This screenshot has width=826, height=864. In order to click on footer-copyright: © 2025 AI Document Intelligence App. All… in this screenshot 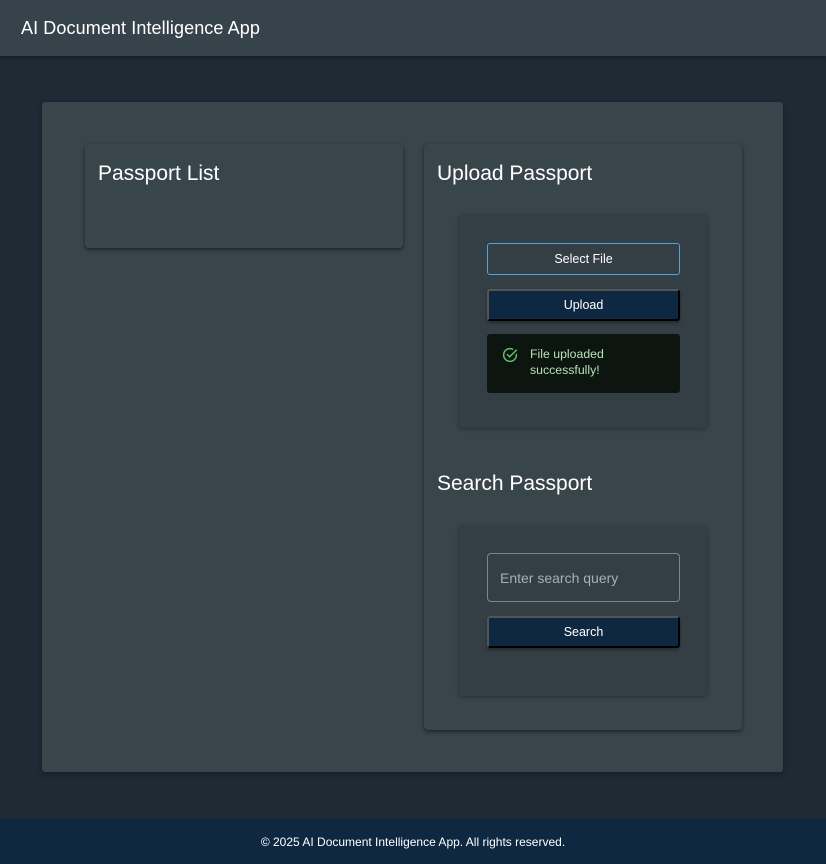, I will do `click(413, 841)`.